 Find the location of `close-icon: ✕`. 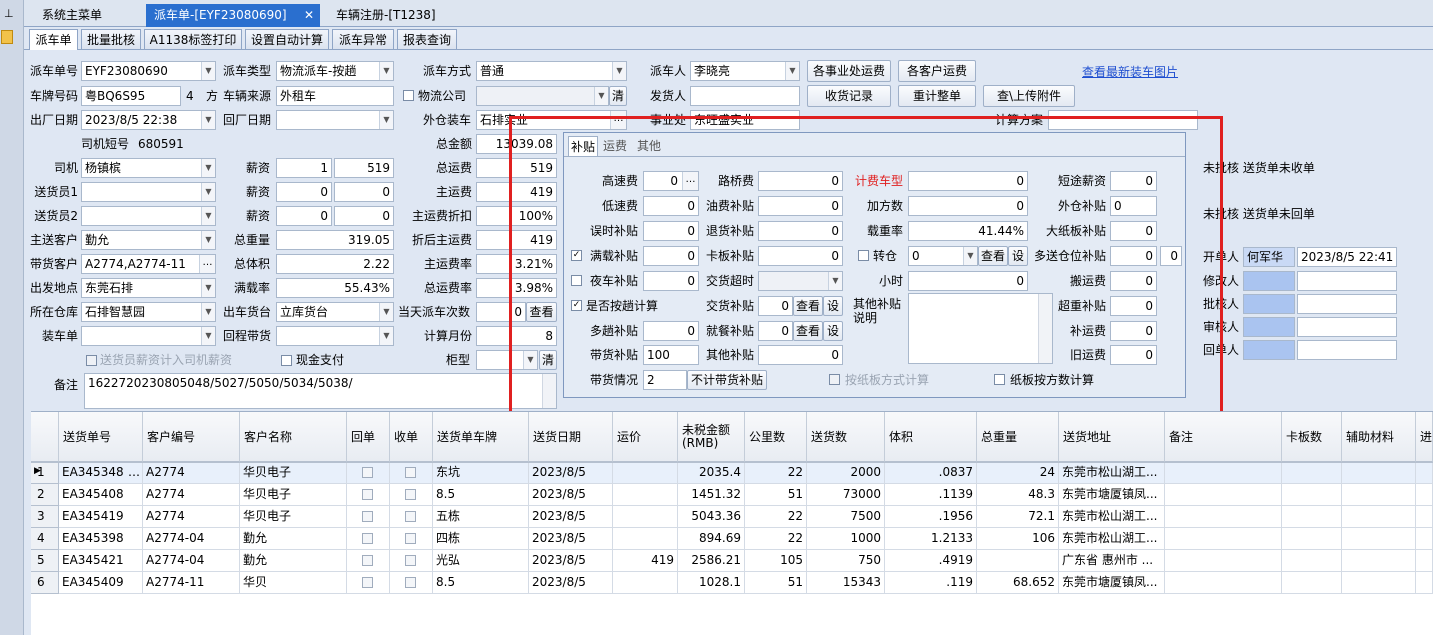

close-icon: ✕ is located at coordinates (309, 15).